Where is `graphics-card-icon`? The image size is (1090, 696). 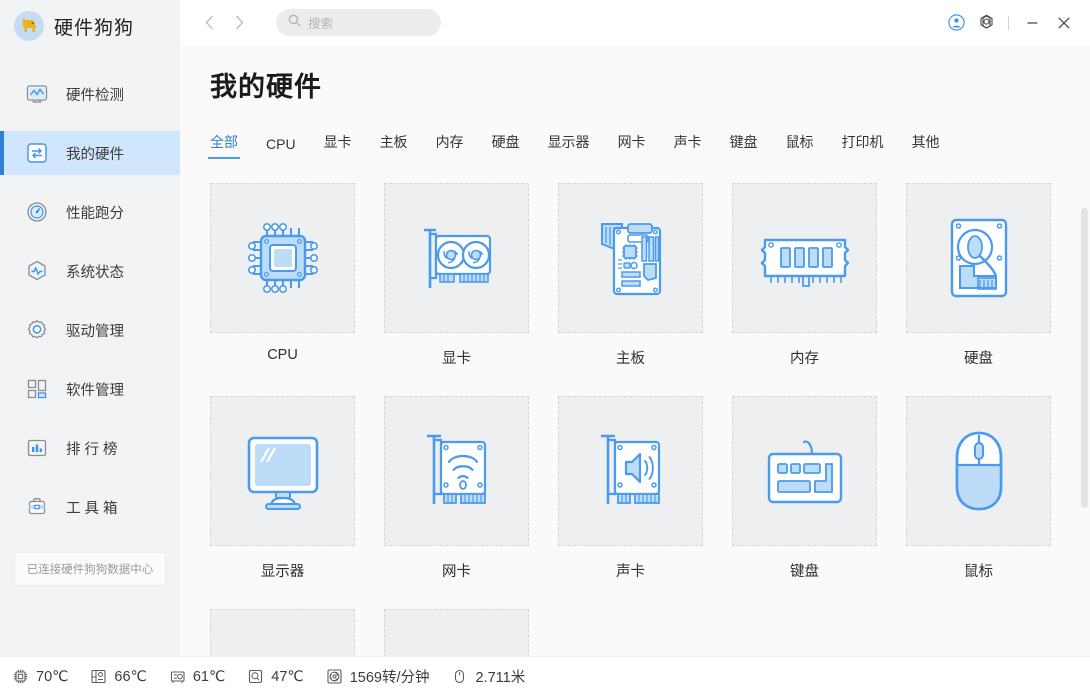
graphics-card-icon is located at coordinates (457, 258).